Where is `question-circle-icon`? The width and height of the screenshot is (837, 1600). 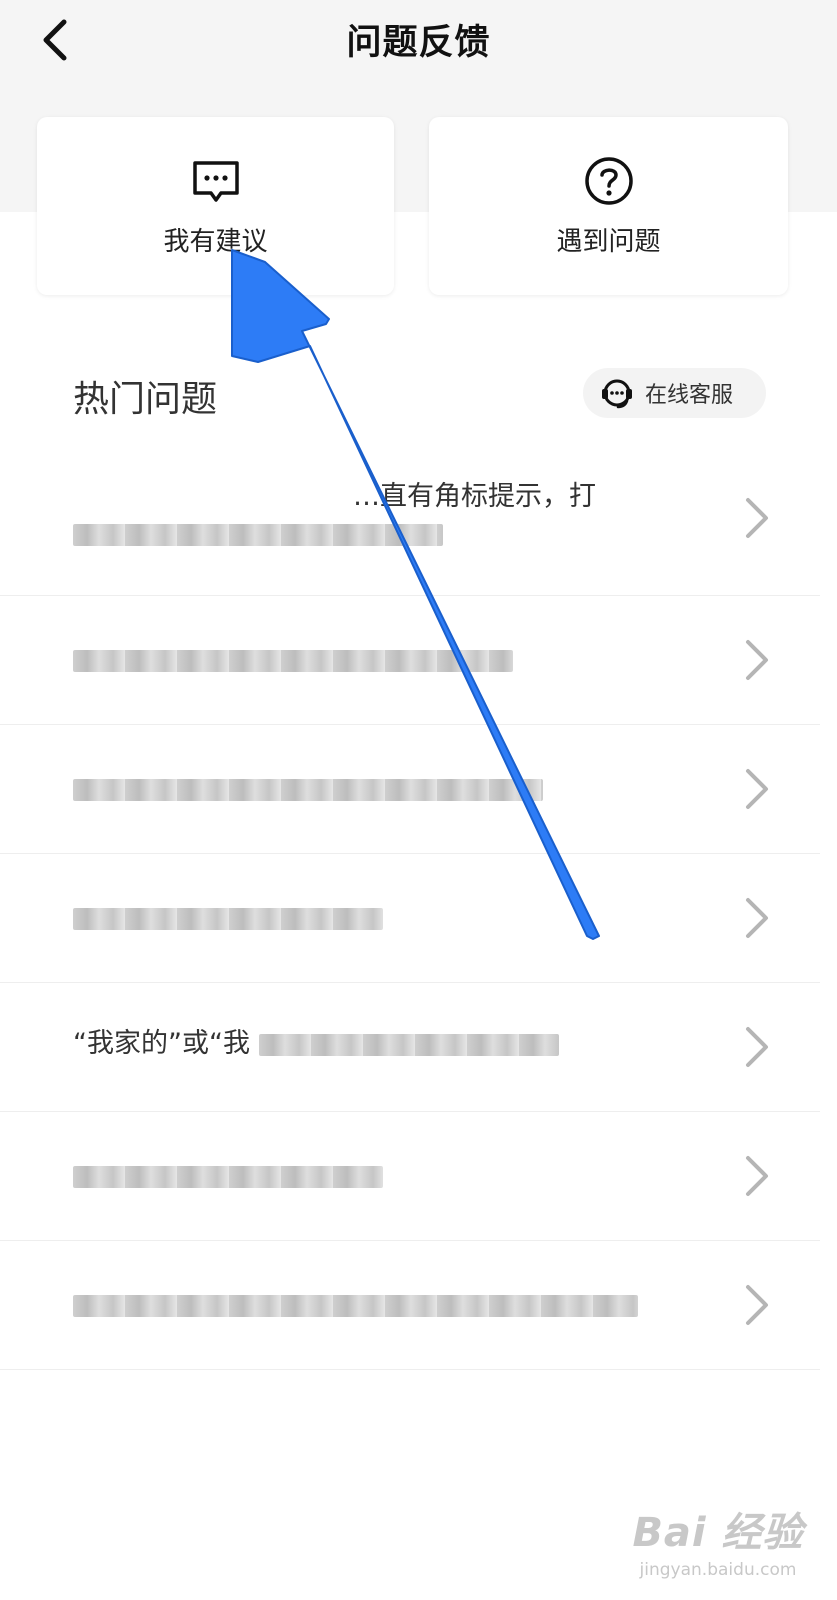 question-circle-icon is located at coordinates (609, 181).